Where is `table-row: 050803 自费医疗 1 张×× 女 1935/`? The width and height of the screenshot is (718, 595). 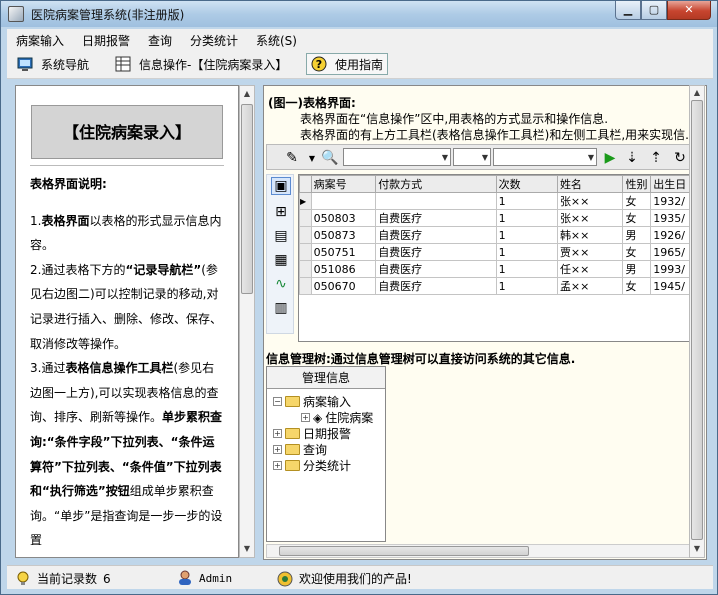
table-row: 050803 自费医疗 1 张×× 女 1935/ is located at coordinates (495, 218).